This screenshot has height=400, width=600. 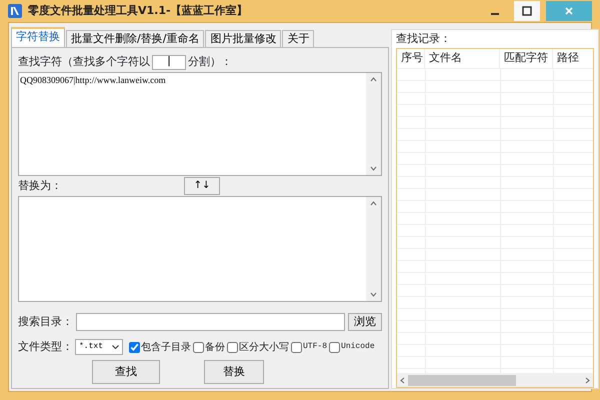 What do you see at coordinates (15, 11) in the screenshot?
I see `app-logo-icon` at bounding box center [15, 11].